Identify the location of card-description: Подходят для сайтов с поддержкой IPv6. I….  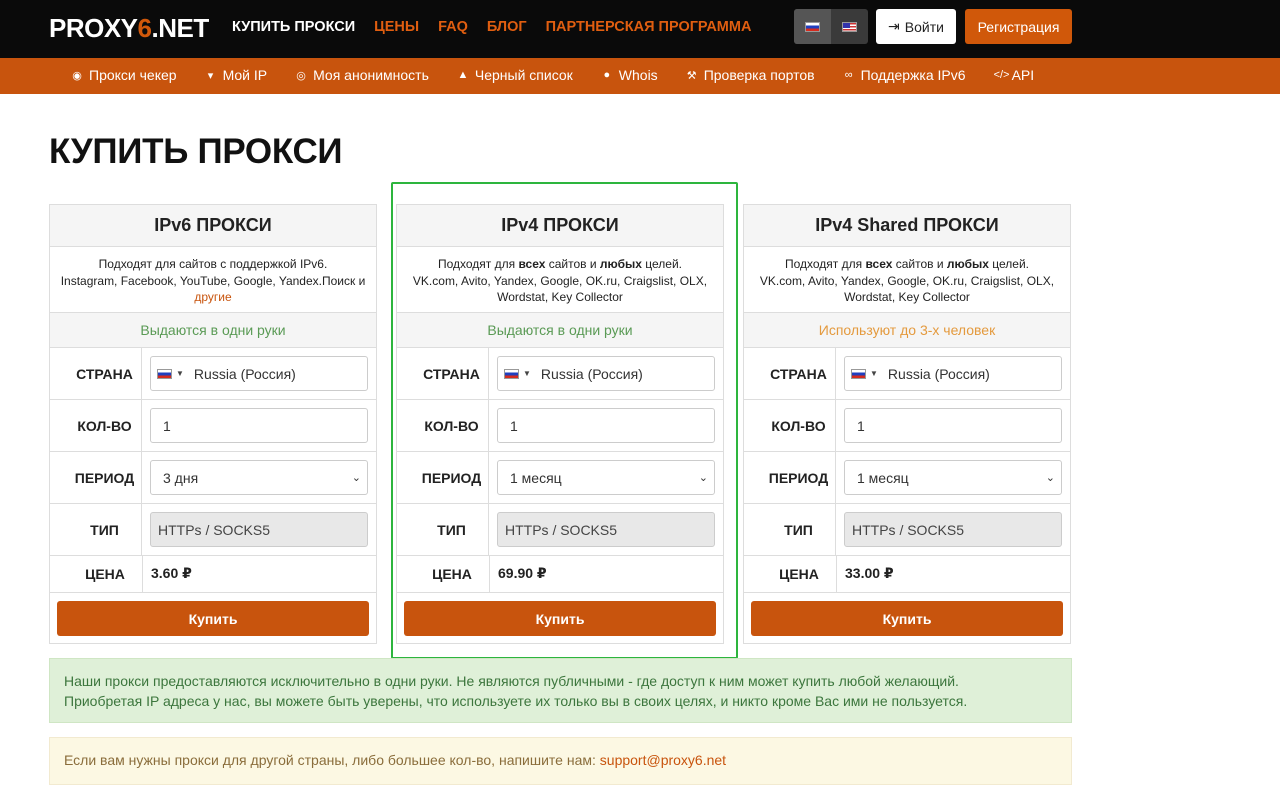
(213, 280).